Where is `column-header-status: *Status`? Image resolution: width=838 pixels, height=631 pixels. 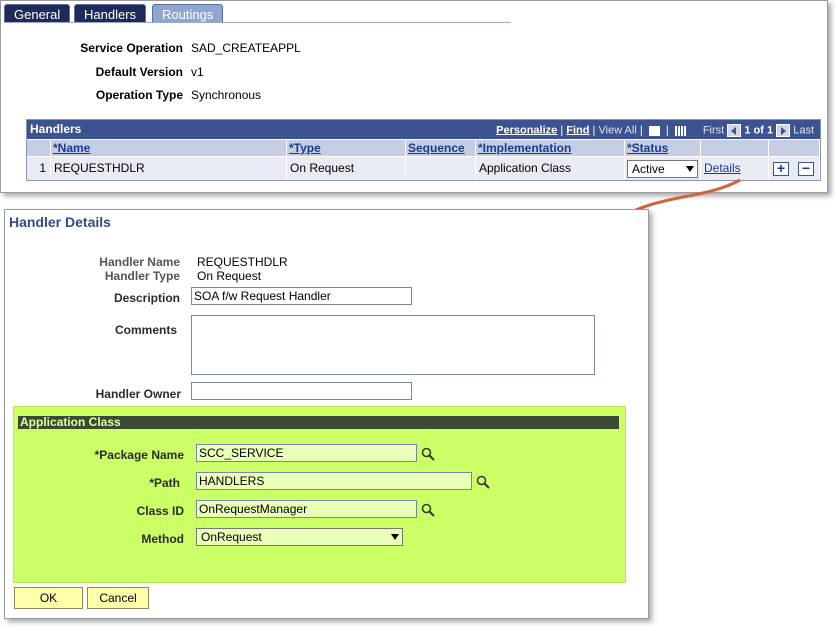
column-header-status: *Status is located at coordinates (663, 148).